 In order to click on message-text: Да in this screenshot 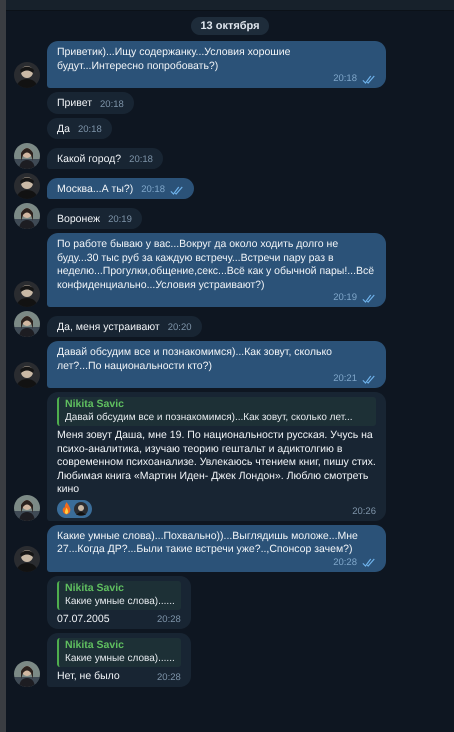, I will do `click(63, 129)`.